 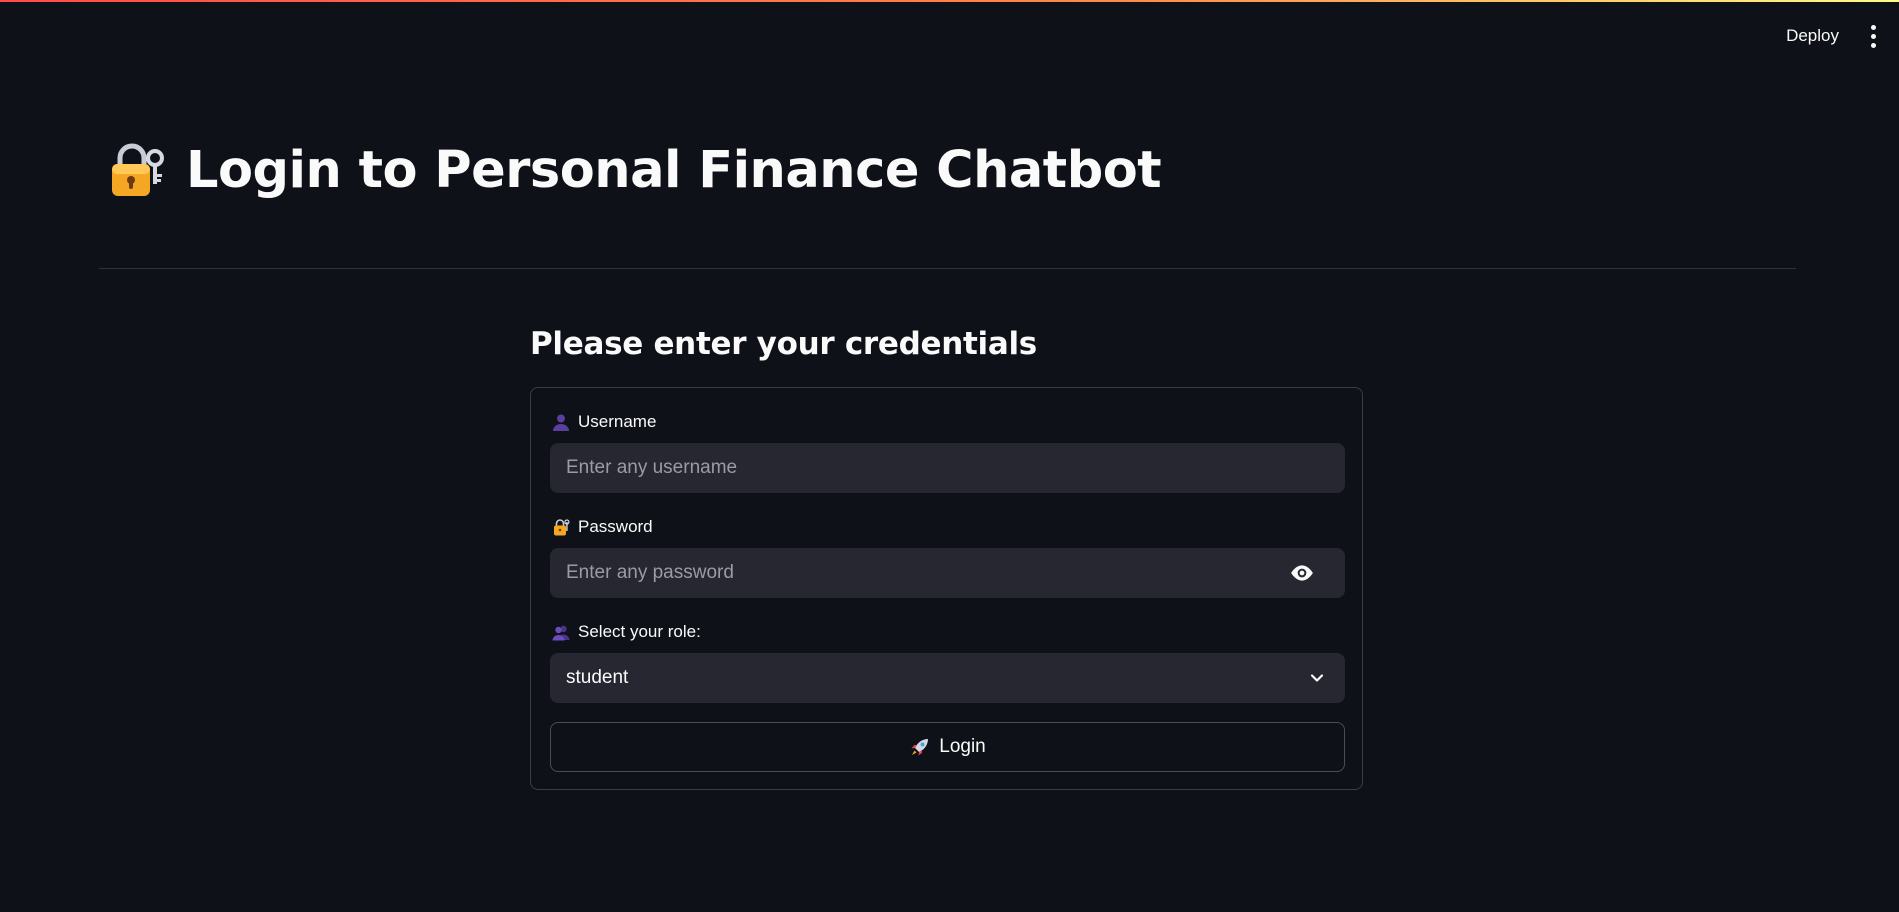 I want to click on username-field-box, so click(x=947, y=468).